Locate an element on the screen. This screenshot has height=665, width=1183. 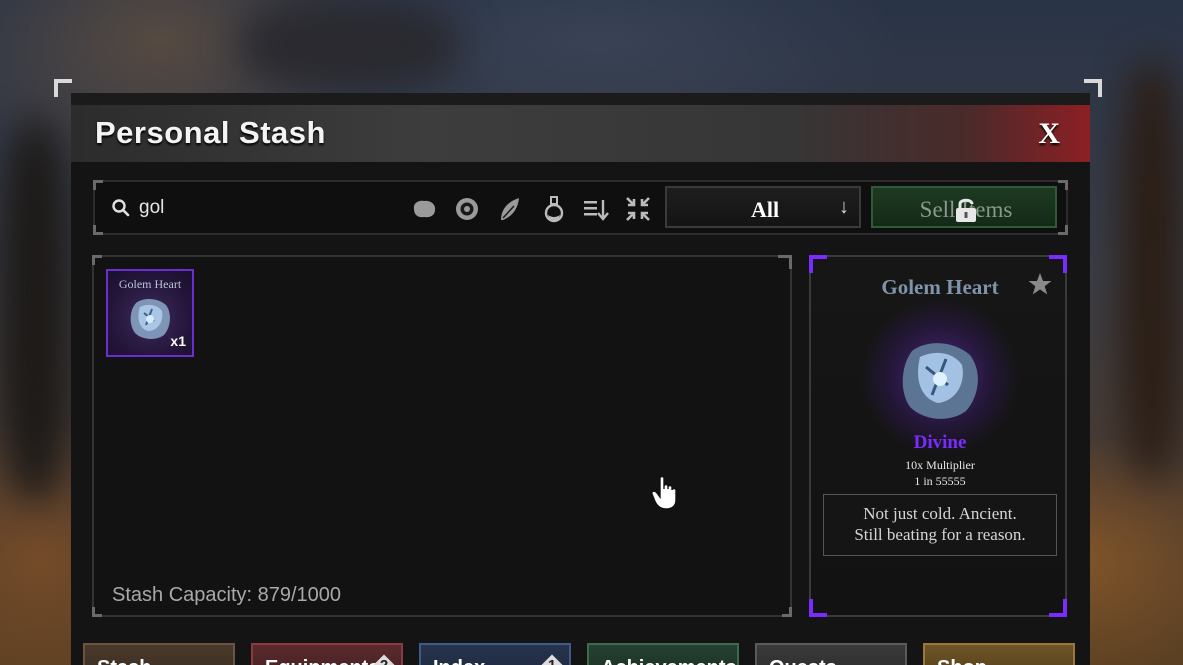
inventory-item-slot: Golem Heart x1 is located at coordinates (150, 313).